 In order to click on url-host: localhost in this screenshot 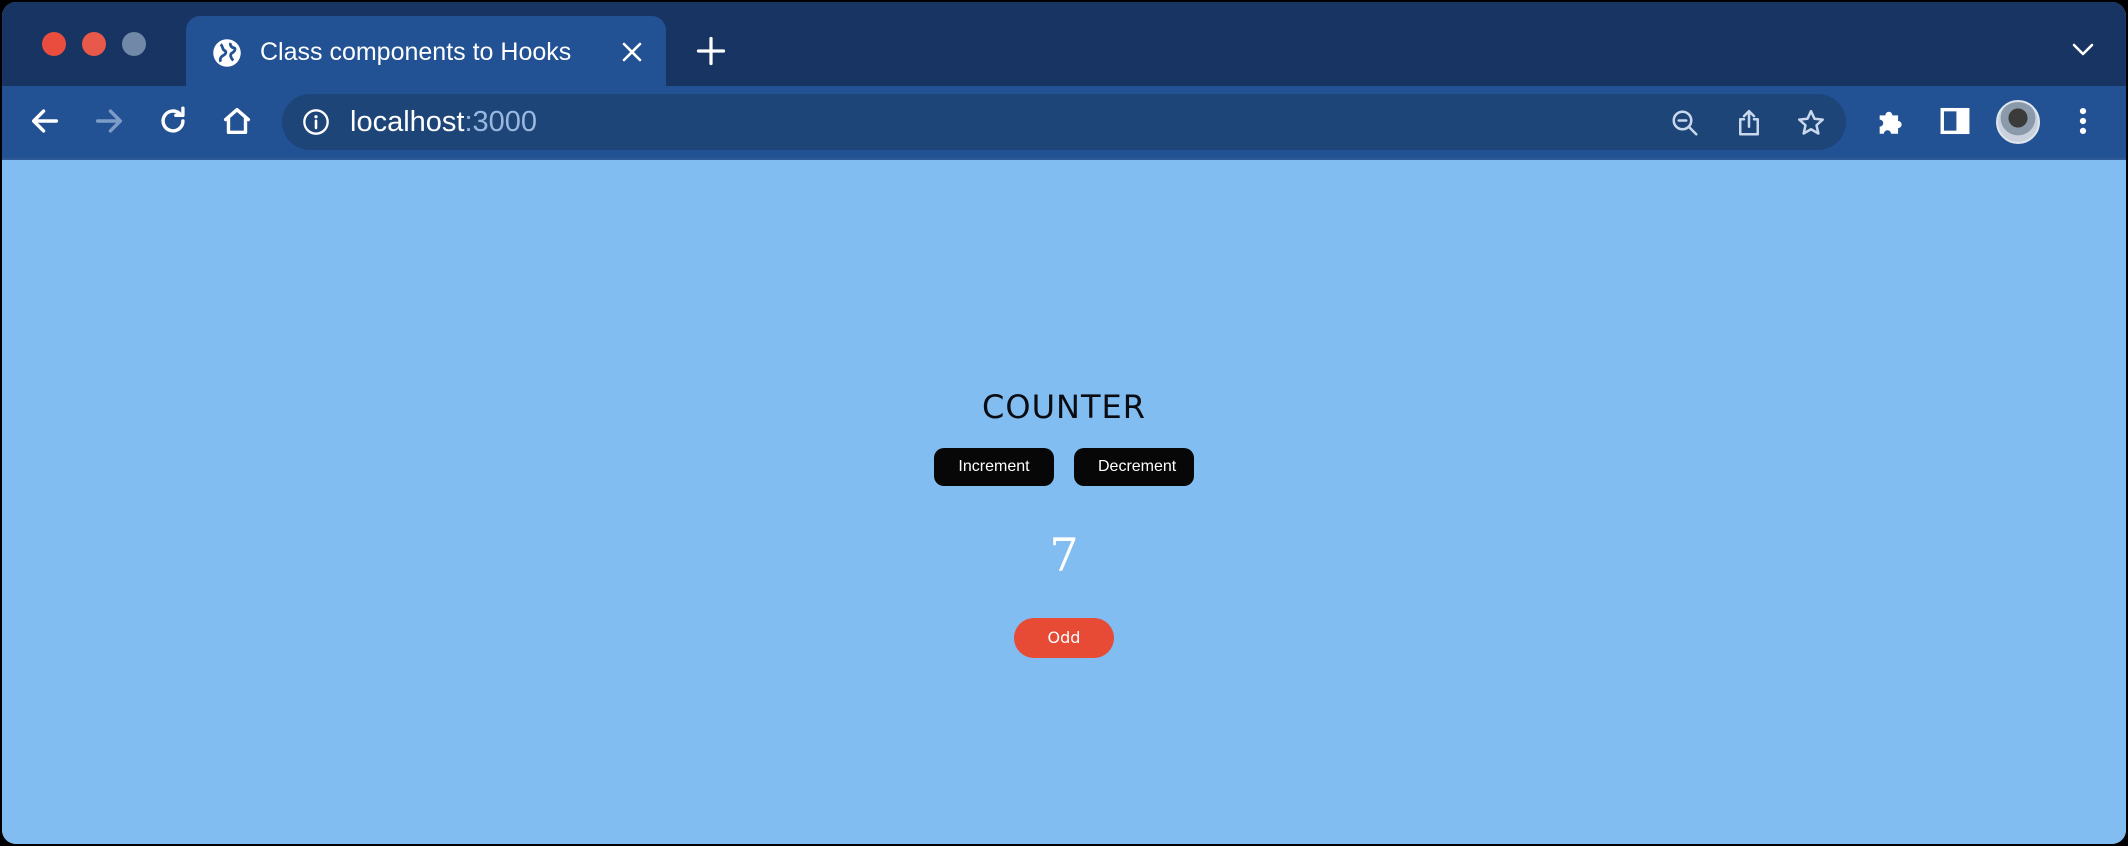, I will do `click(407, 122)`.